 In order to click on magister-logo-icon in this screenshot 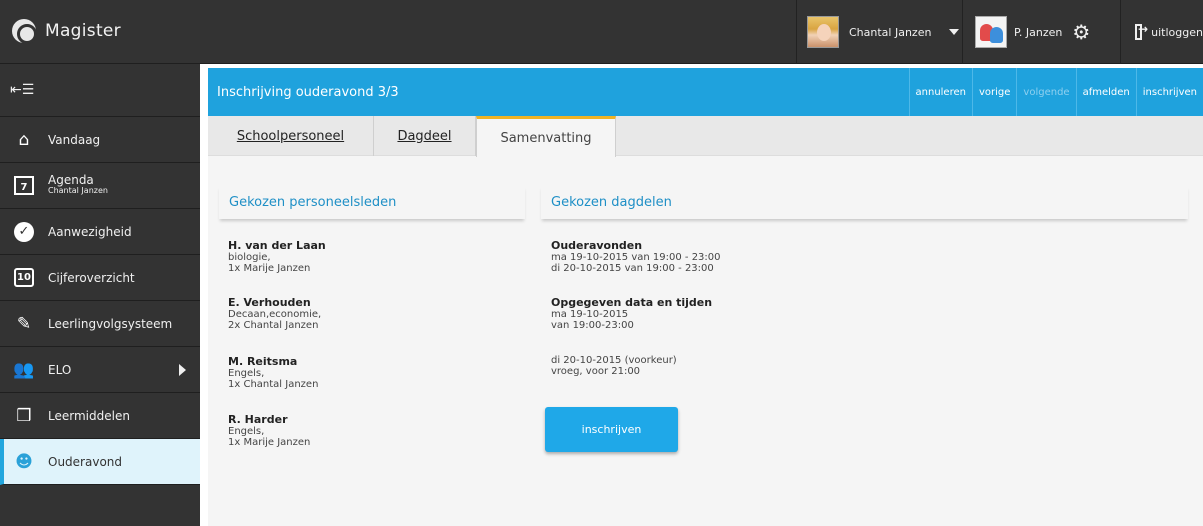, I will do `click(24, 31)`.